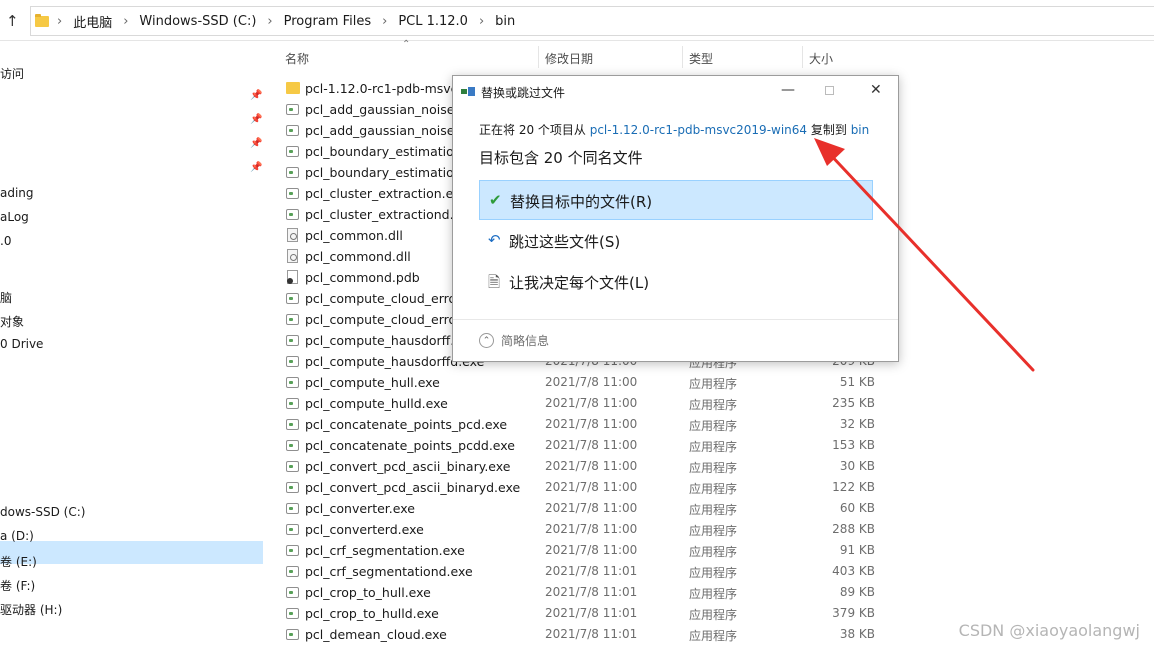  I want to click on file-size: 91 KB, so click(857, 550).